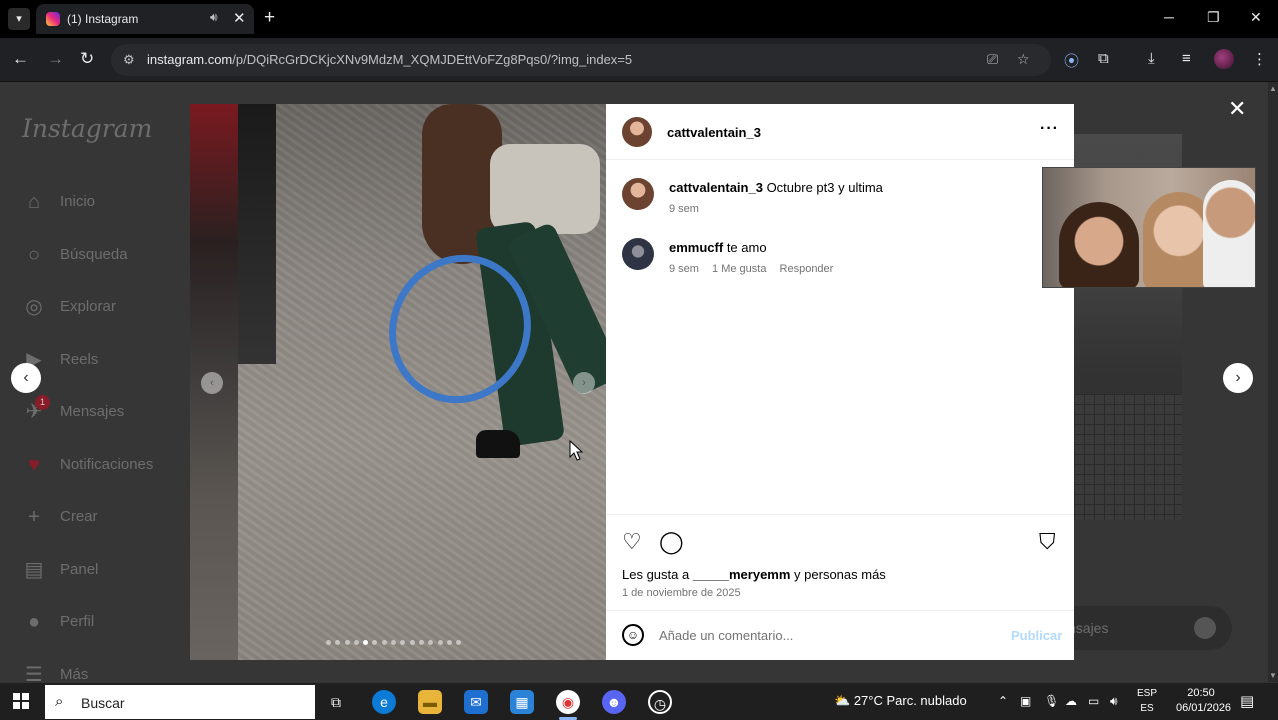 The image size is (1278, 720). Describe the element at coordinates (34, 622) in the screenshot. I see `avatar-icon: ●` at that location.